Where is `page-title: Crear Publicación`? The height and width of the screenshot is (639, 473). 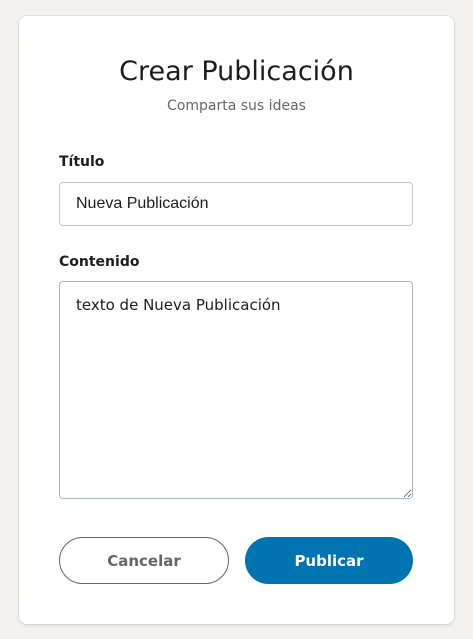 page-title: Crear Publicación is located at coordinates (236, 71).